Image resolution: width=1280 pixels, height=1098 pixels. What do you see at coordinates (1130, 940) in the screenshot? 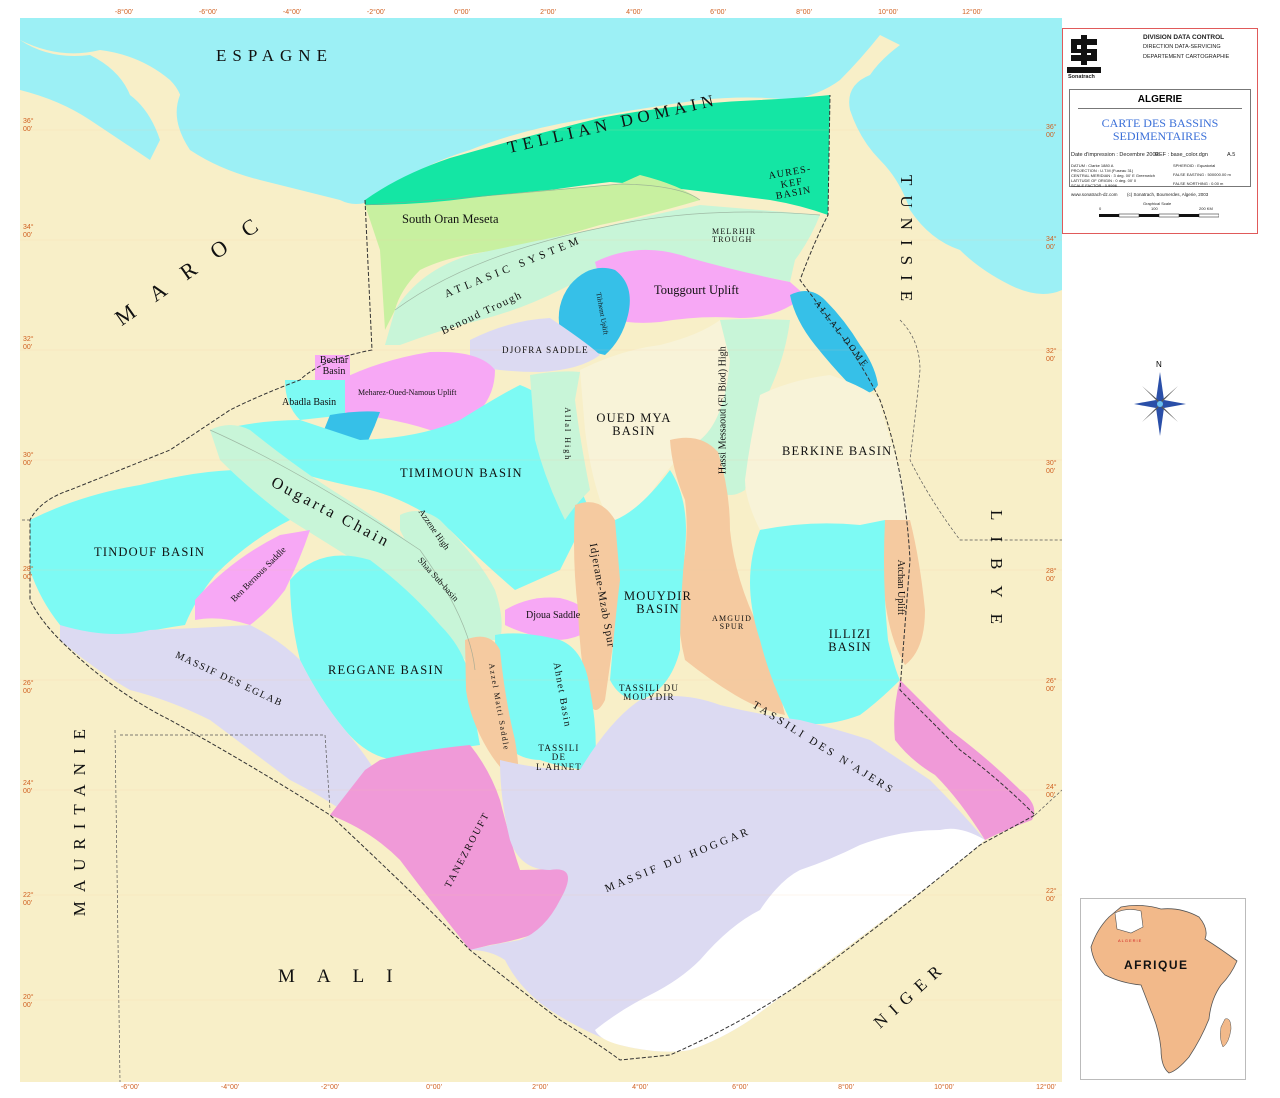
I see `inset-algerie-label: ALGERIE` at bounding box center [1130, 940].